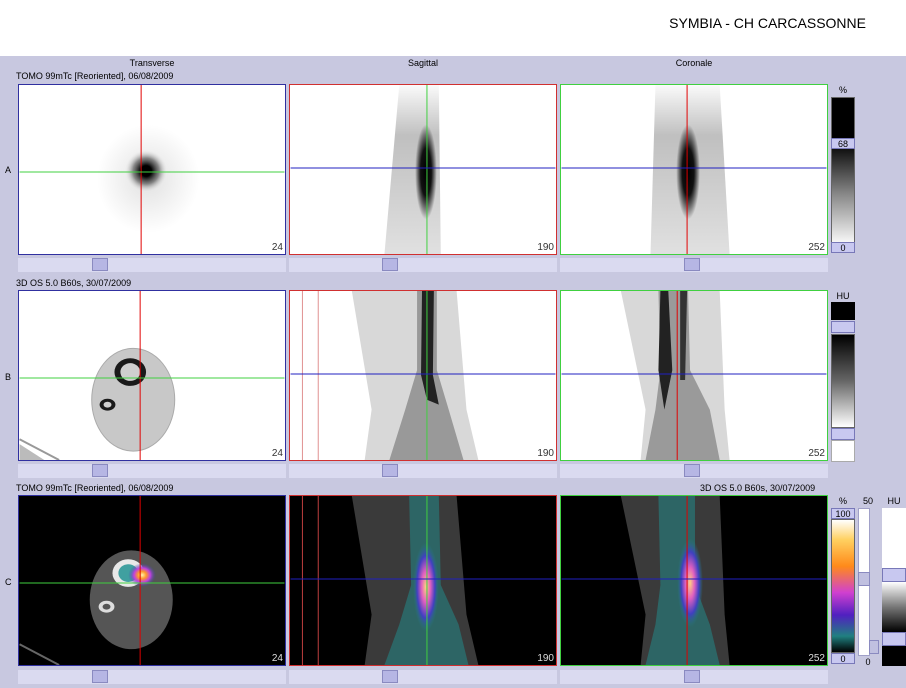 The height and width of the screenshot is (688, 906). Describe the element at coordinates (423, 677) in the screenshot. I see `slice-slider-c-sagittal` at that location.